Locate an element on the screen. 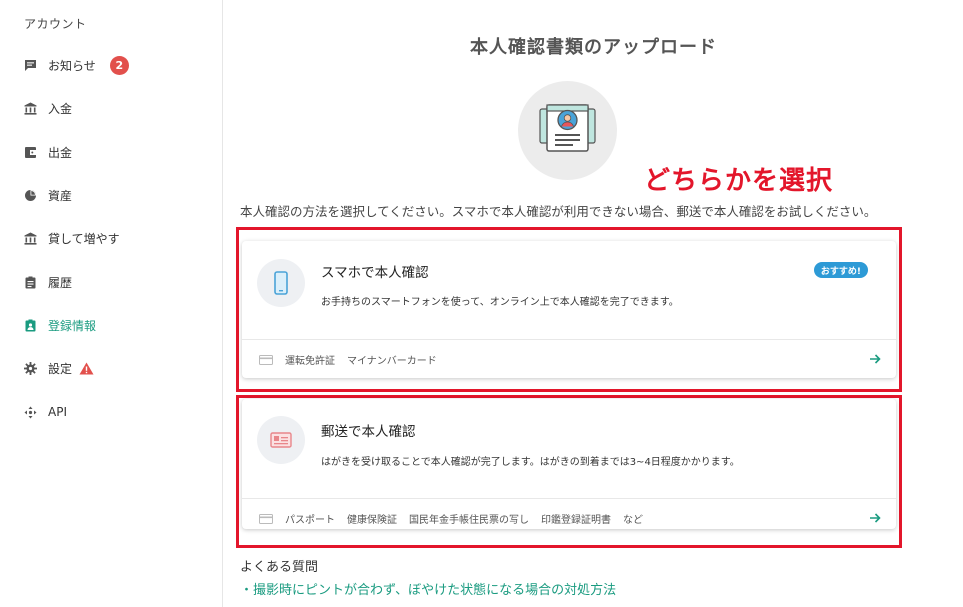  card-title: スマホで本人確認 is located at coordinates (375, 273).